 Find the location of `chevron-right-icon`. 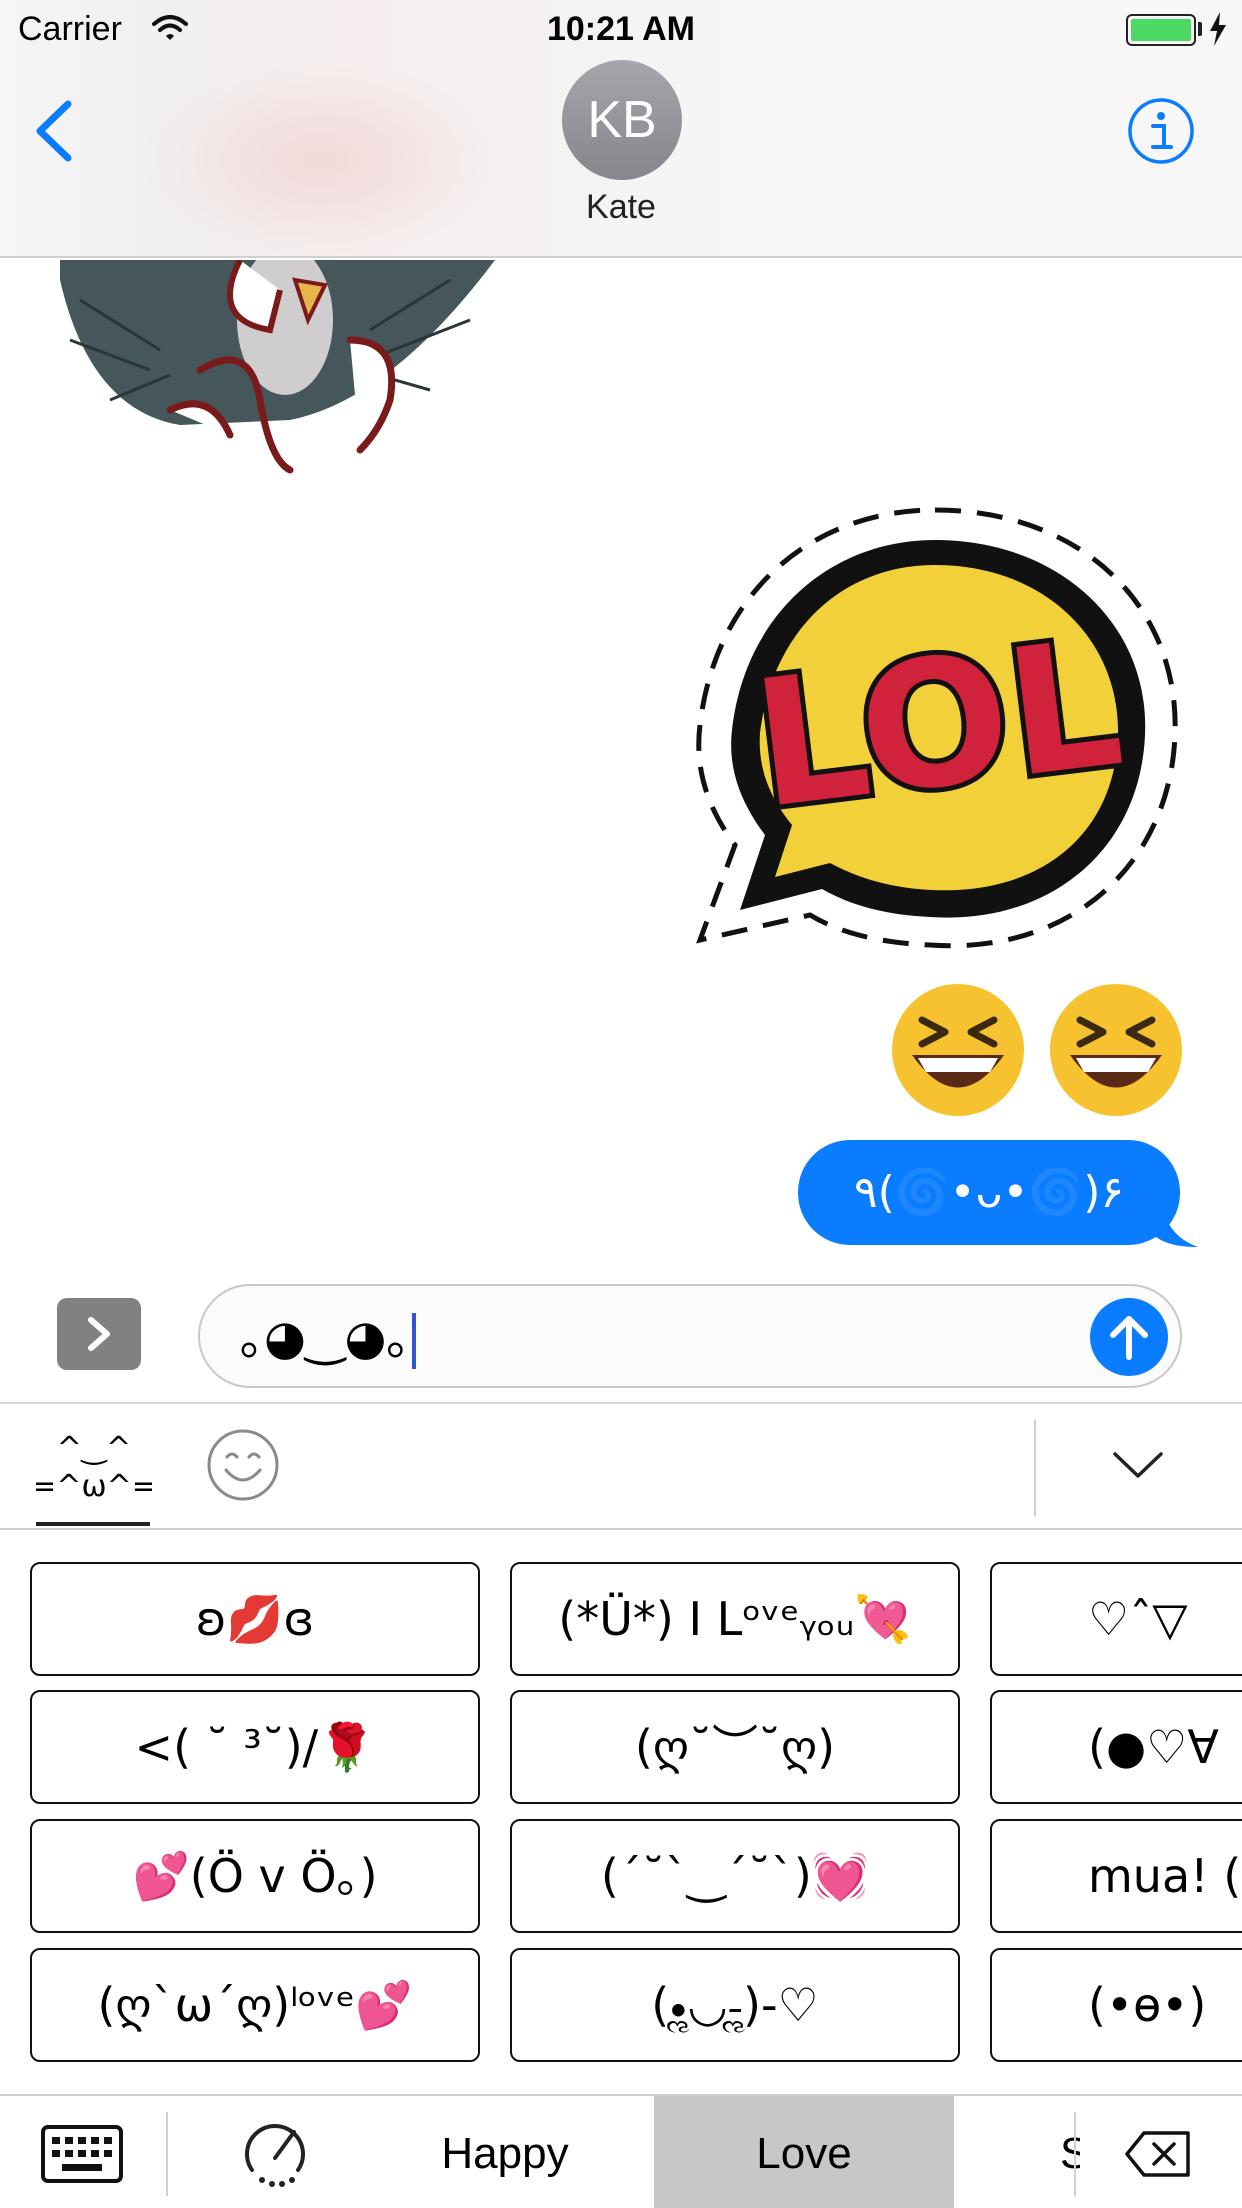

chevron-right-icon is located at coordinates (99, 1334).